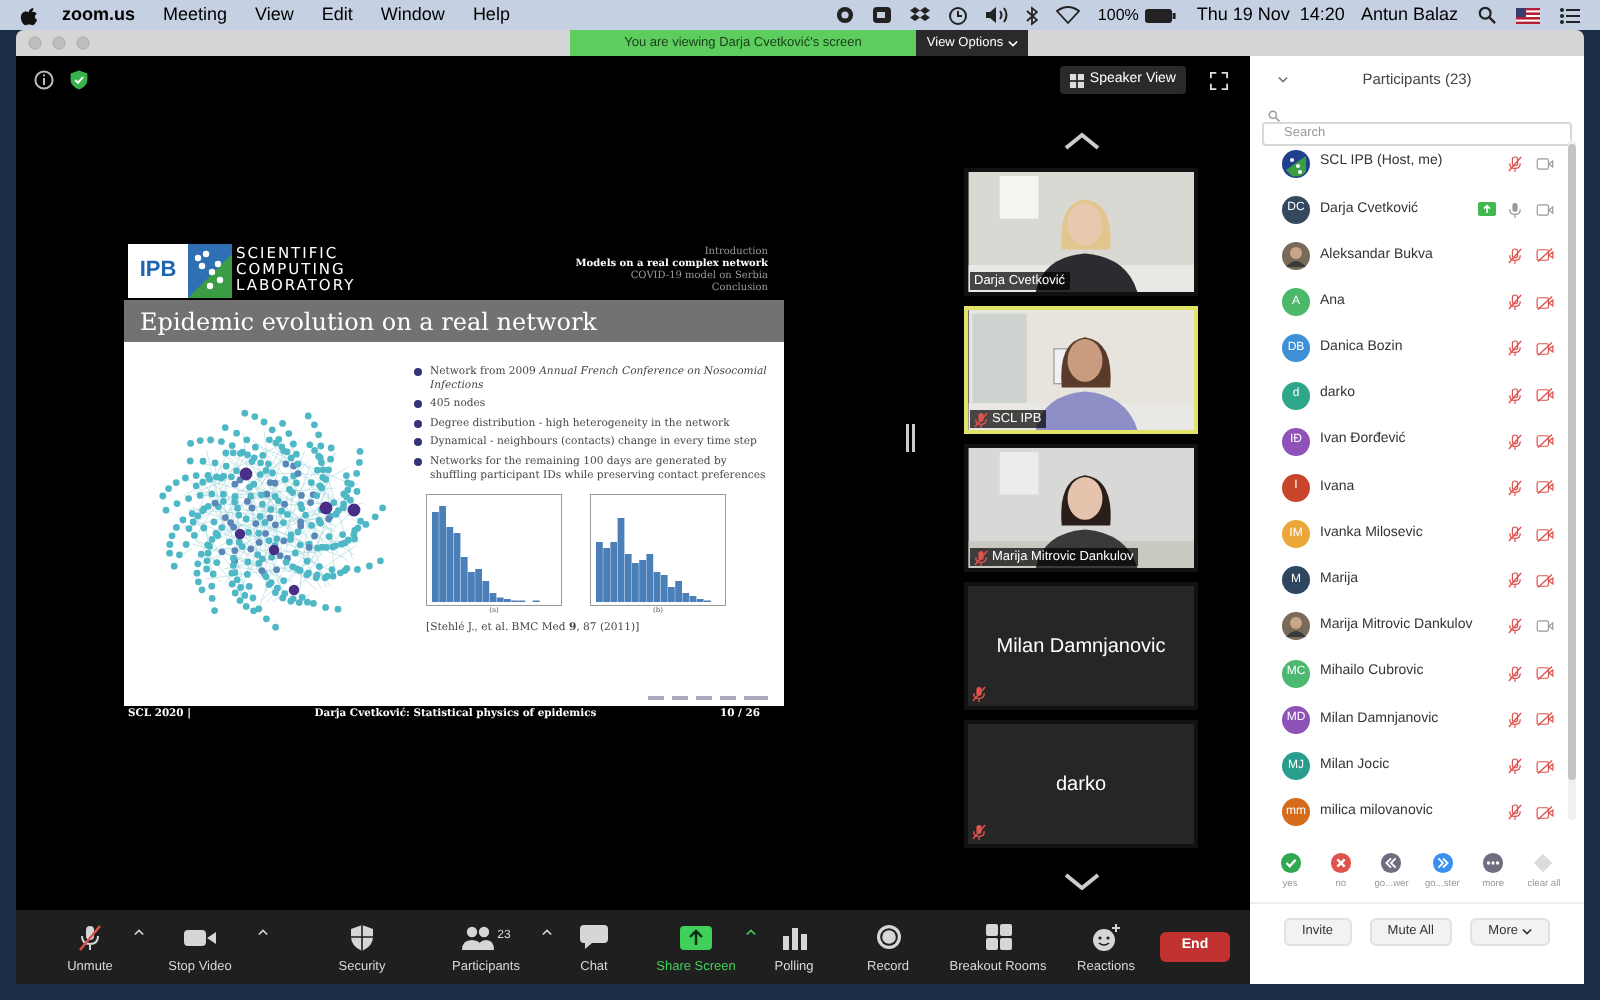  Describe the element at coordinates (1515, 209) in the screenshot. I see `mic-icon` at that location.